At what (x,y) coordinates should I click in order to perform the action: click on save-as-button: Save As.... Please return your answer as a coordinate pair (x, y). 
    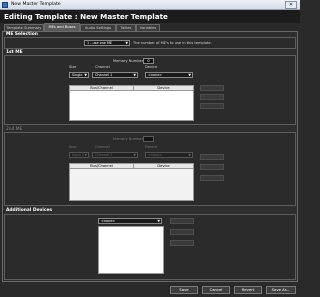
    Looking at the image, I should click on (281, 290).